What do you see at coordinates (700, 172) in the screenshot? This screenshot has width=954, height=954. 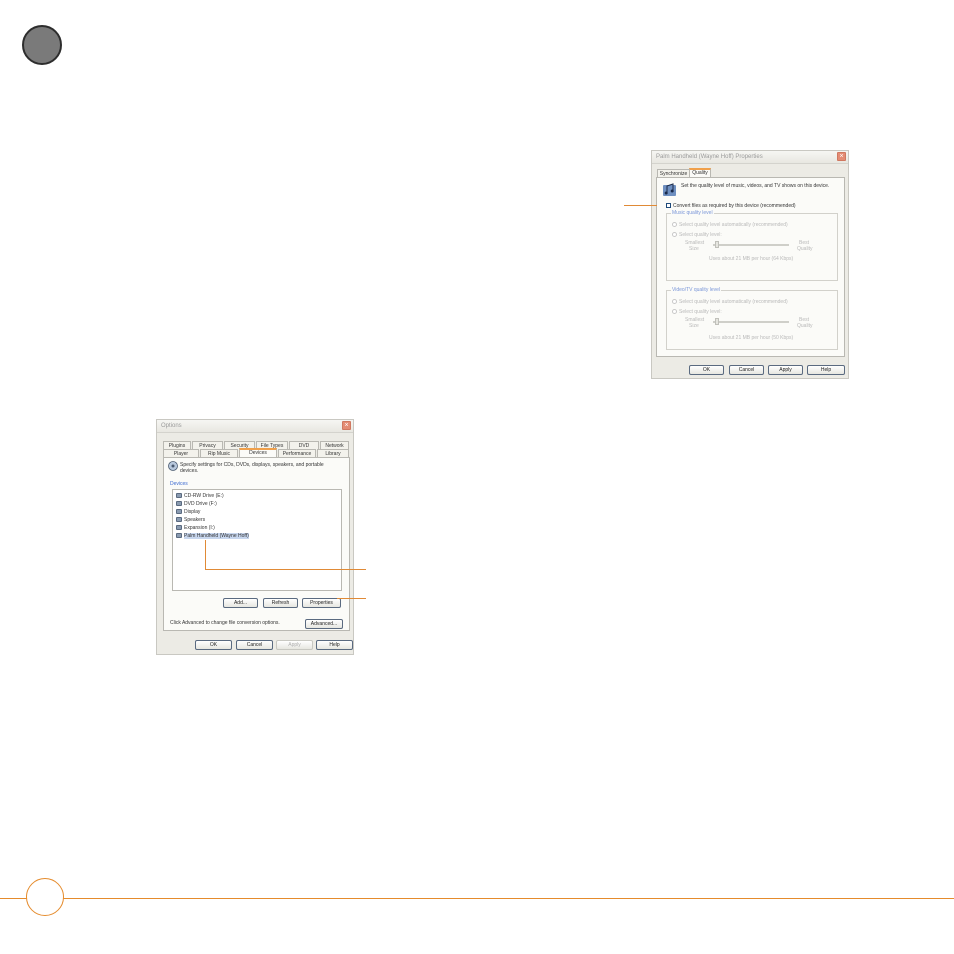 I see `tab-quality: Quality` at bounding box center [700, 172].